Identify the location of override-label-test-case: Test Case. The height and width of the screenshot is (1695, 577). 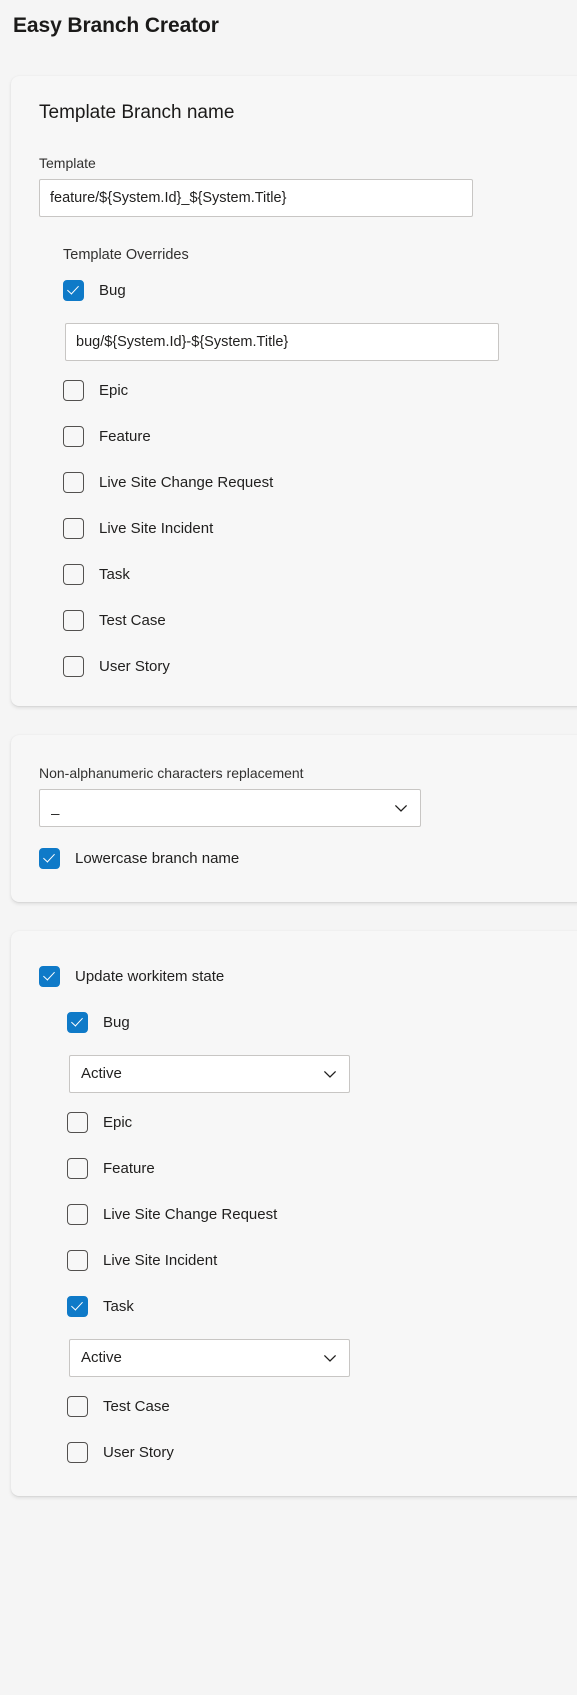
(132, 620).